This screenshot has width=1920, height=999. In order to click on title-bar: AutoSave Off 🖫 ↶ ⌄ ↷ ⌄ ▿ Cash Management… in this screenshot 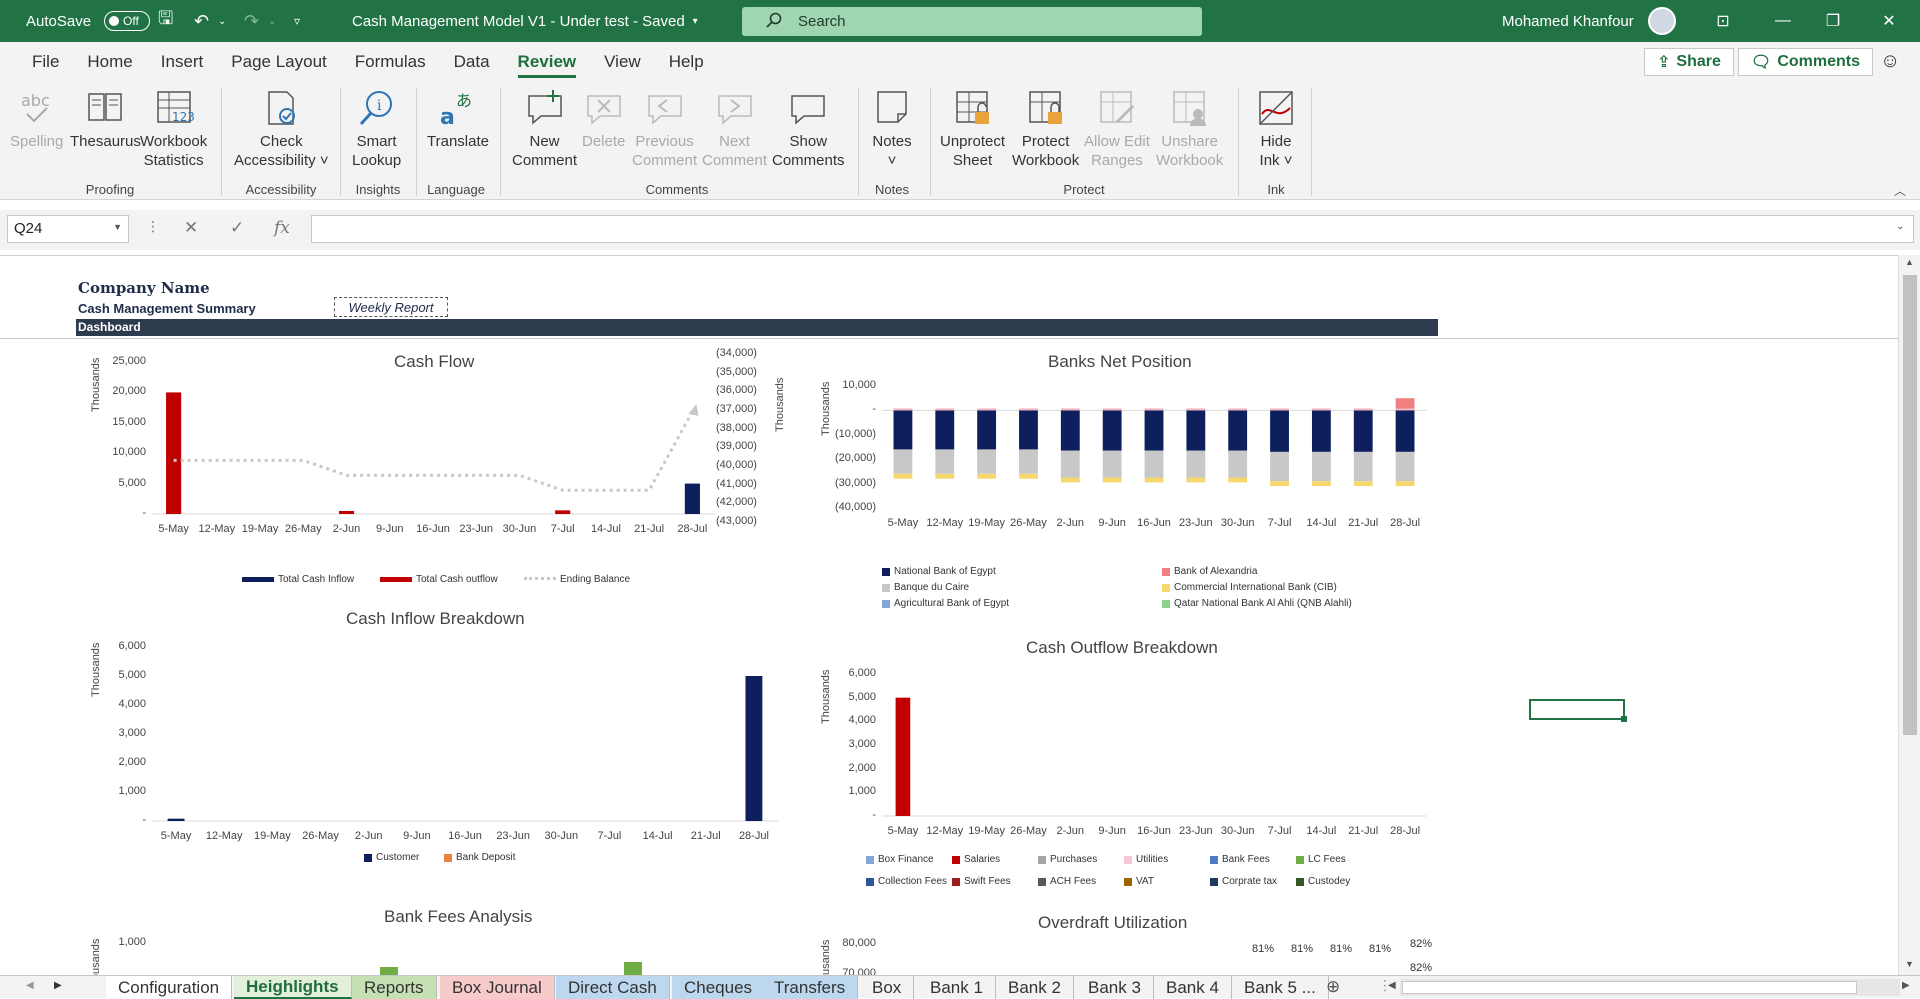, I will do `click(960, 21)`.